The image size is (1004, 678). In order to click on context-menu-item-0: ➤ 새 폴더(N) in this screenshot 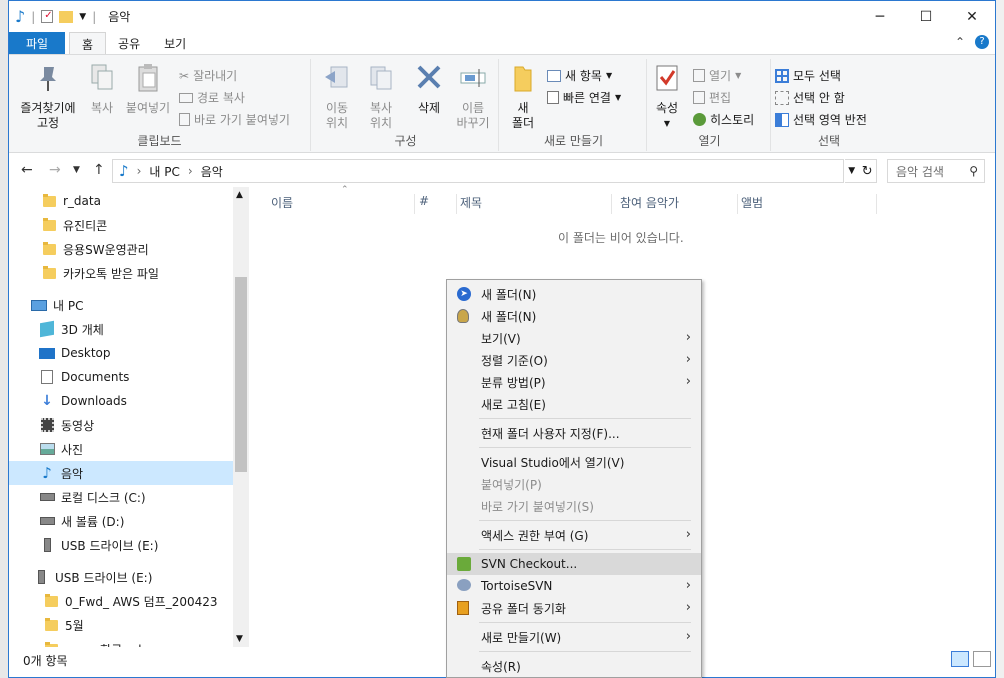, I will do `click(574, 294)`.